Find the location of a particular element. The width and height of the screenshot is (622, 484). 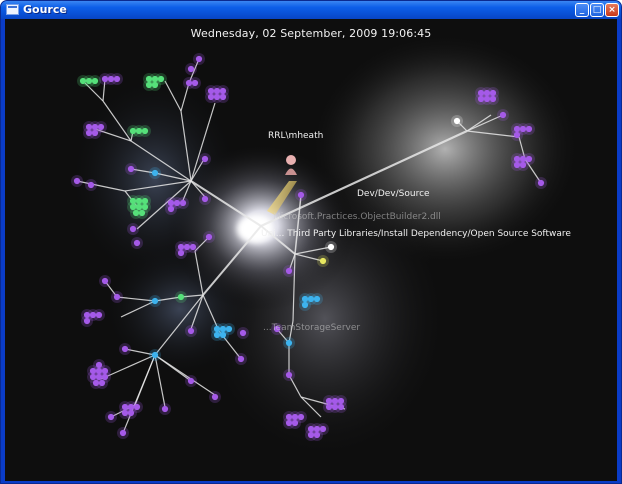

user-name-label: RRL\mheath is located at coordinates (296, 136).